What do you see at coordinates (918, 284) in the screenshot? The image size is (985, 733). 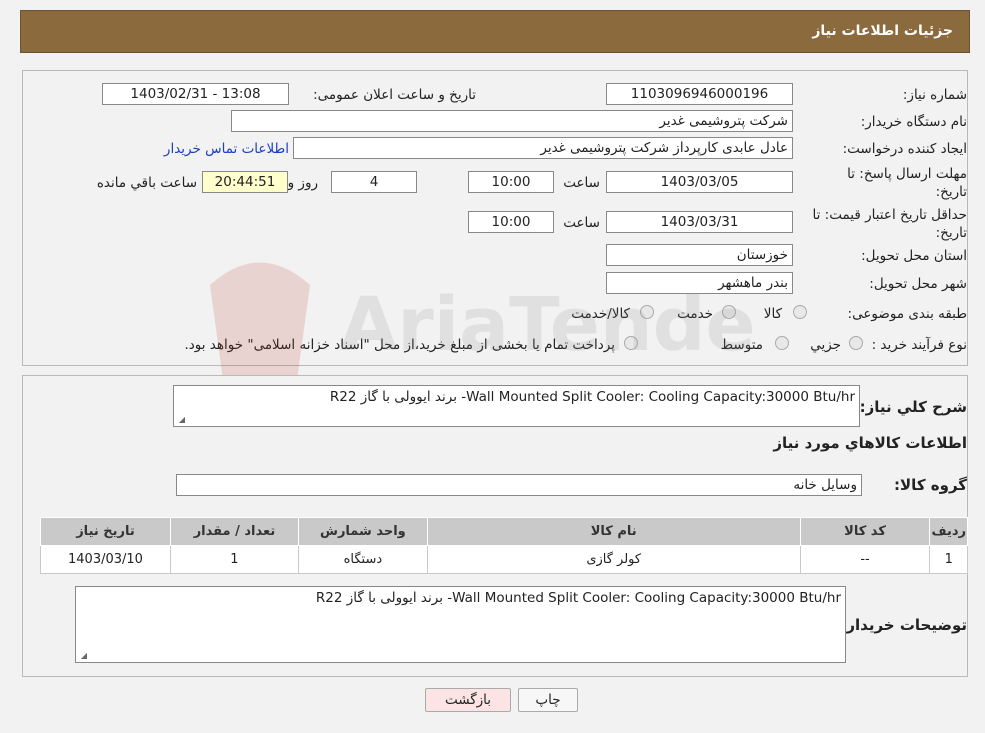 I see `city-label: شهر محل تحویل:` at bounding box center [918, 284].